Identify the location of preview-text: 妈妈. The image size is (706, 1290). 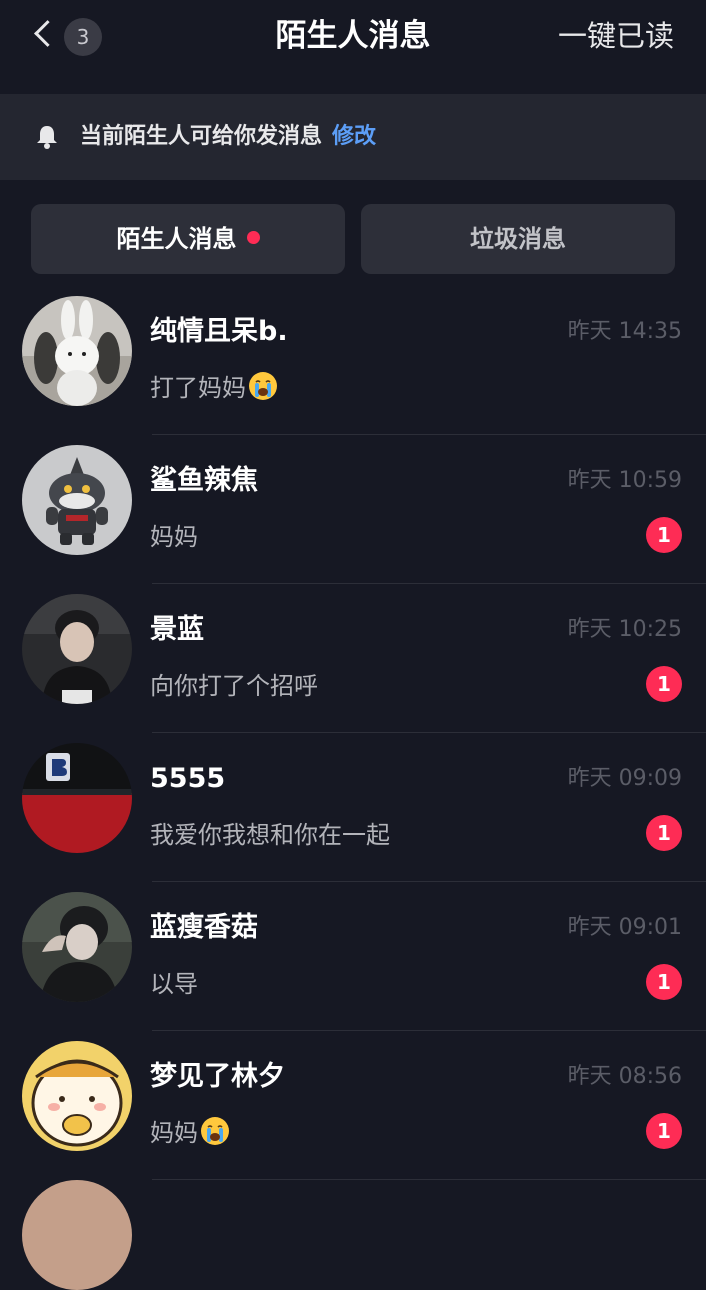
(174, 1133).